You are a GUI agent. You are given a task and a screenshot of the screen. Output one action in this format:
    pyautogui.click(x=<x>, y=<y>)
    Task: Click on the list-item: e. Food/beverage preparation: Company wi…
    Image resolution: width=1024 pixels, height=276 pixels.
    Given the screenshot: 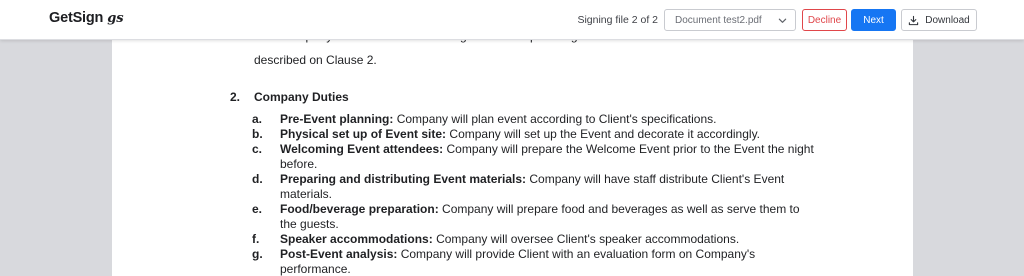 What is the action you would take?
    pyautogui.click(x=534, y=217)
    